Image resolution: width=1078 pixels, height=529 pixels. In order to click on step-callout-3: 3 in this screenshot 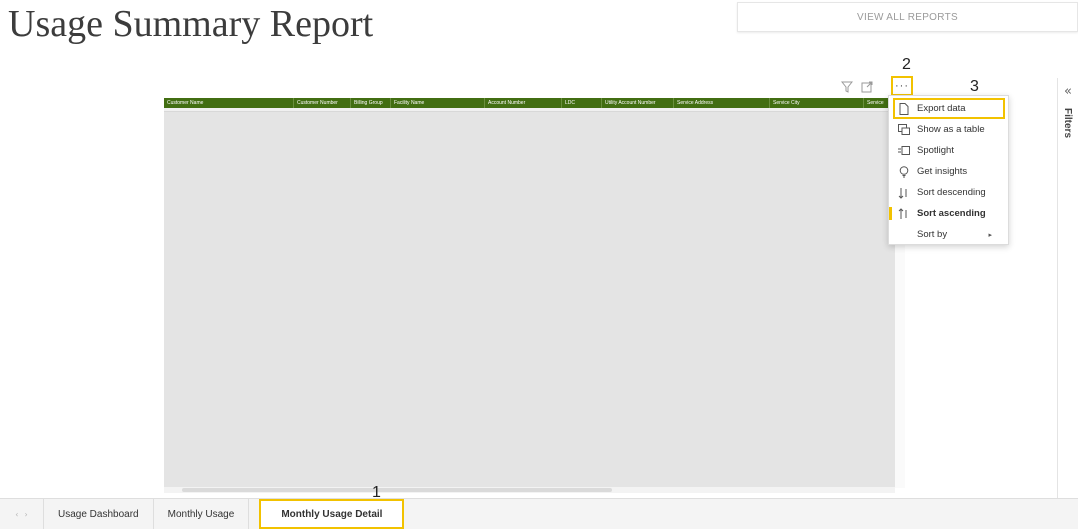, I will do `click(974, 86)`.